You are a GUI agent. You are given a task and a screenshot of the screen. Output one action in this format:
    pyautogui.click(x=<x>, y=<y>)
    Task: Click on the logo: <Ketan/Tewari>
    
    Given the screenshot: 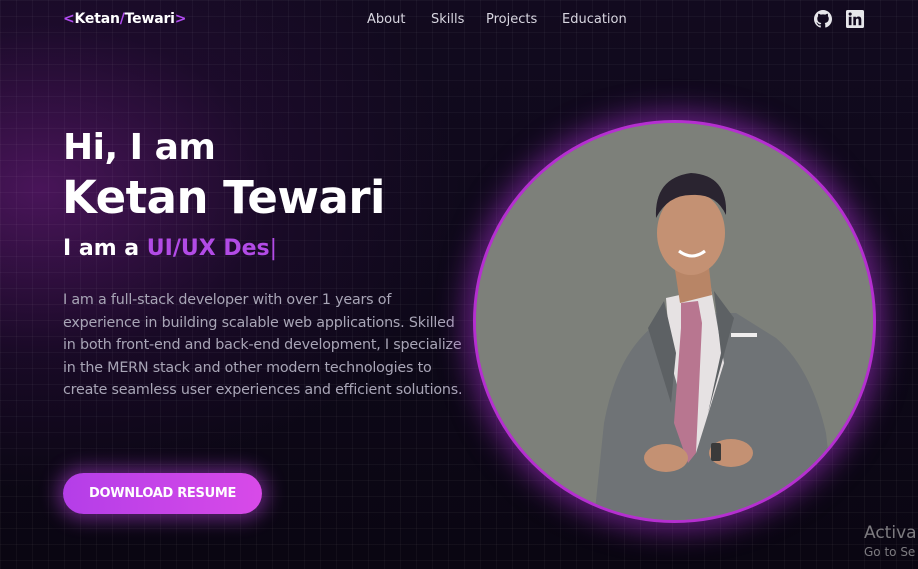 What is the action you would take?
    pyautogui.click(x=124, y=19)
    